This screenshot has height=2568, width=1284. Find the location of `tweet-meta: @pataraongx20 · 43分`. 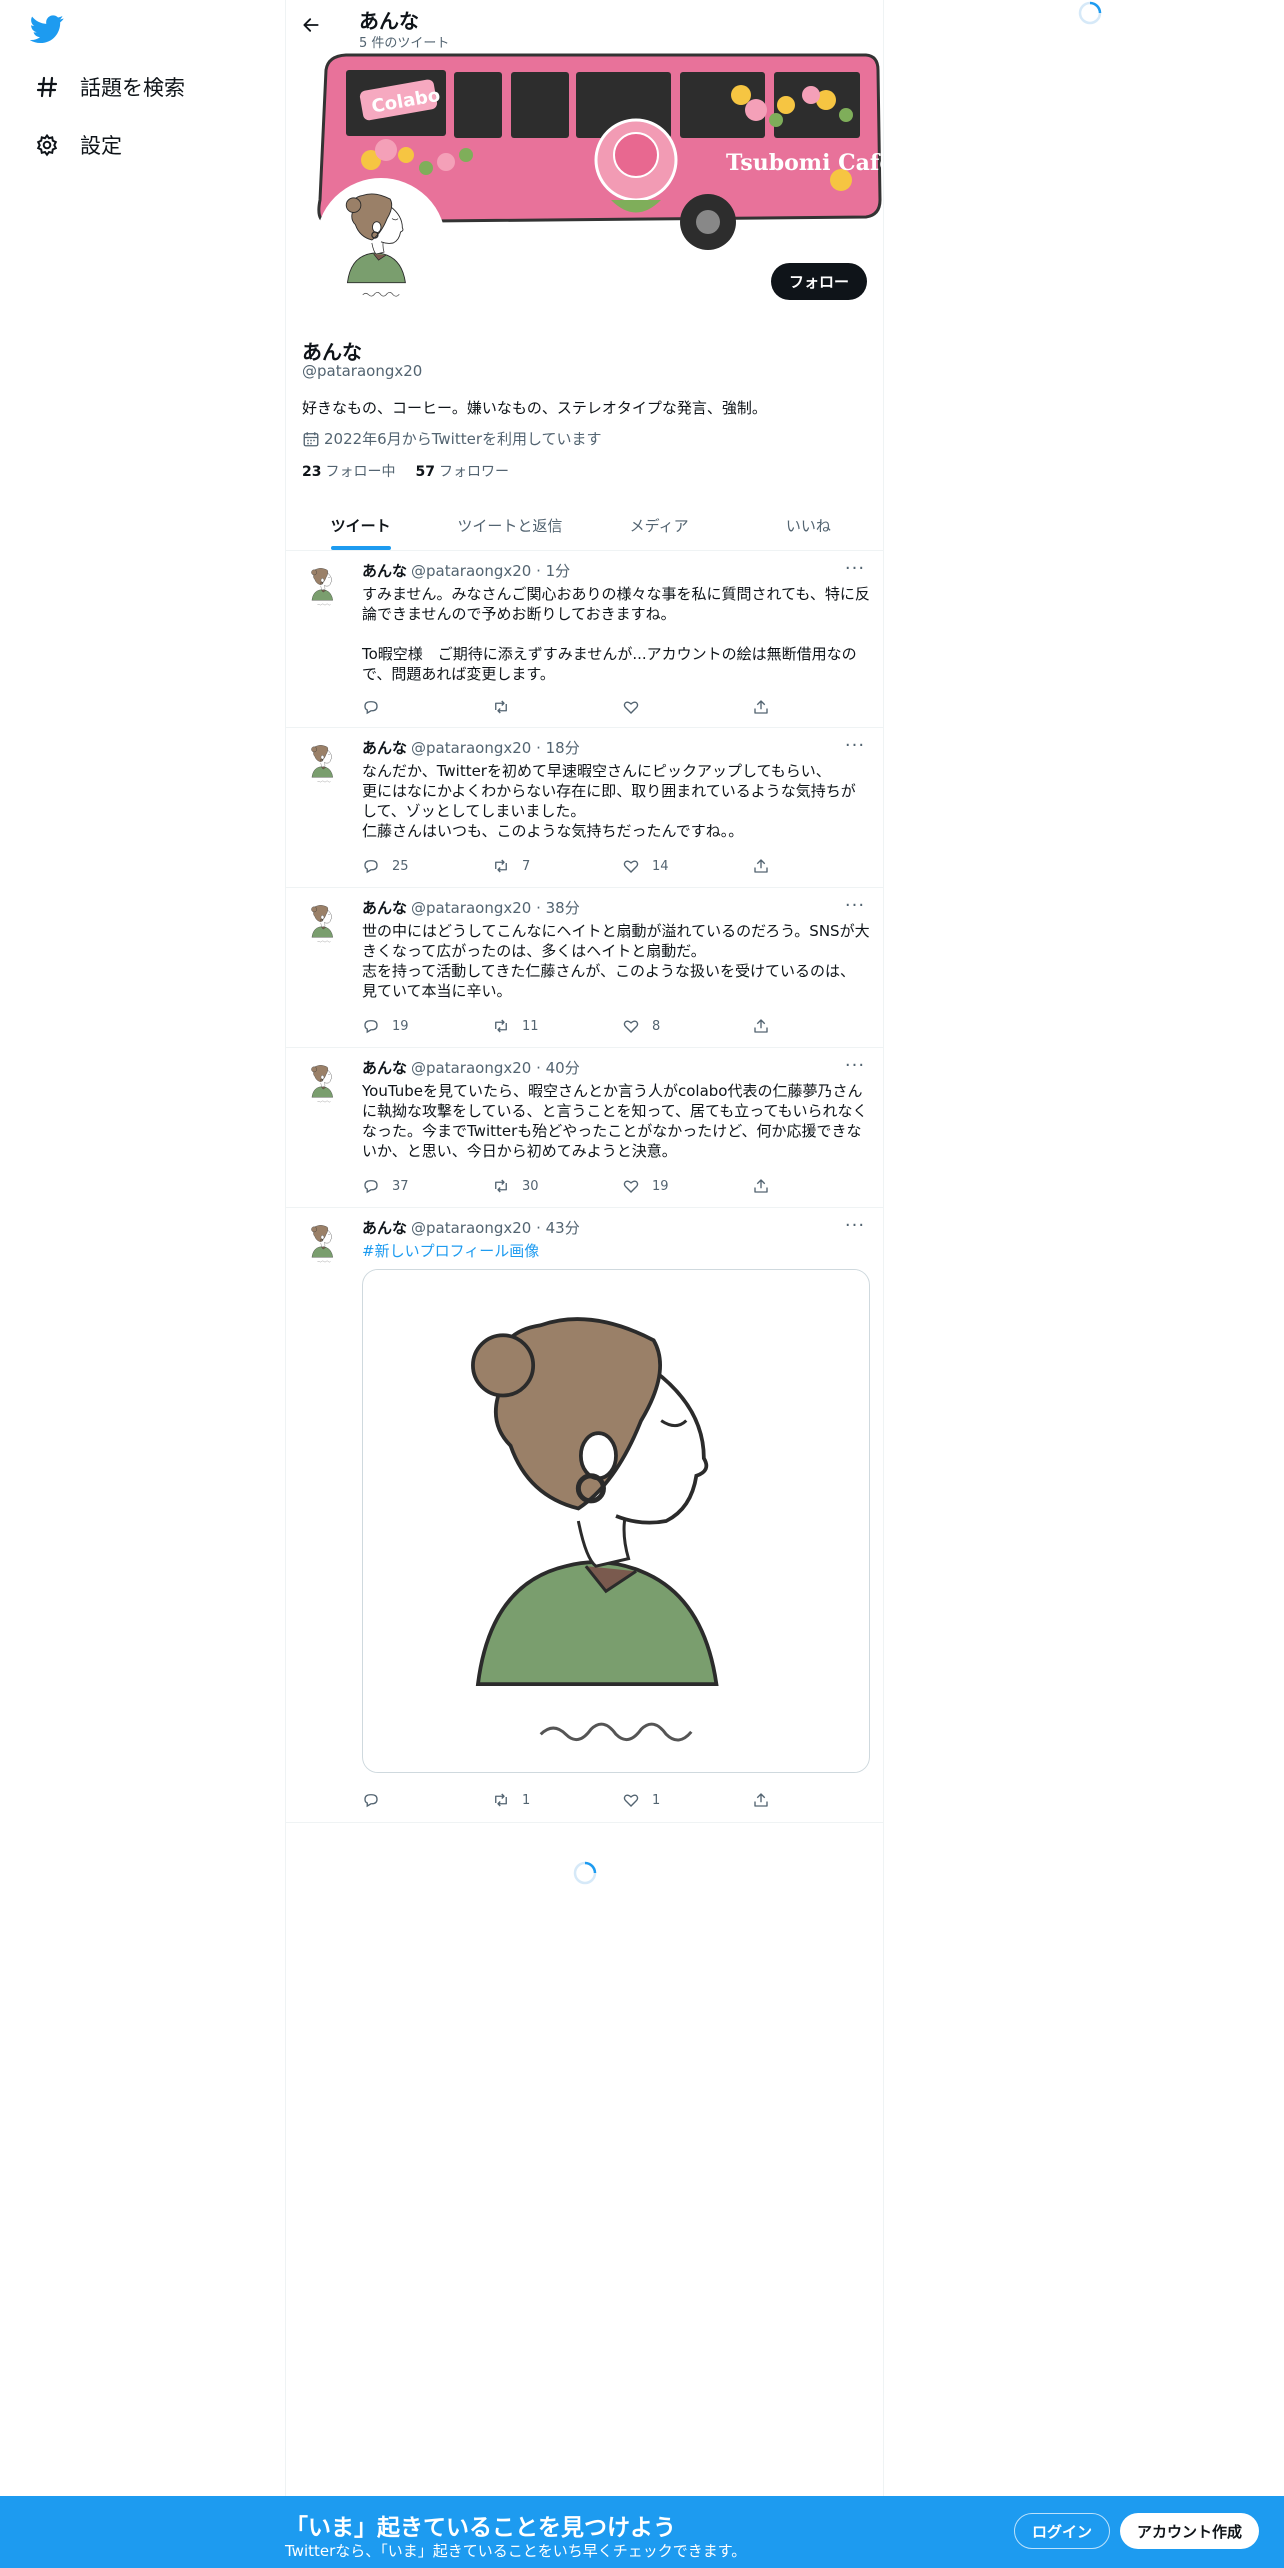

tweet-meta: @pataraongx20 · 43分 is located at coordinates (495, 1228).